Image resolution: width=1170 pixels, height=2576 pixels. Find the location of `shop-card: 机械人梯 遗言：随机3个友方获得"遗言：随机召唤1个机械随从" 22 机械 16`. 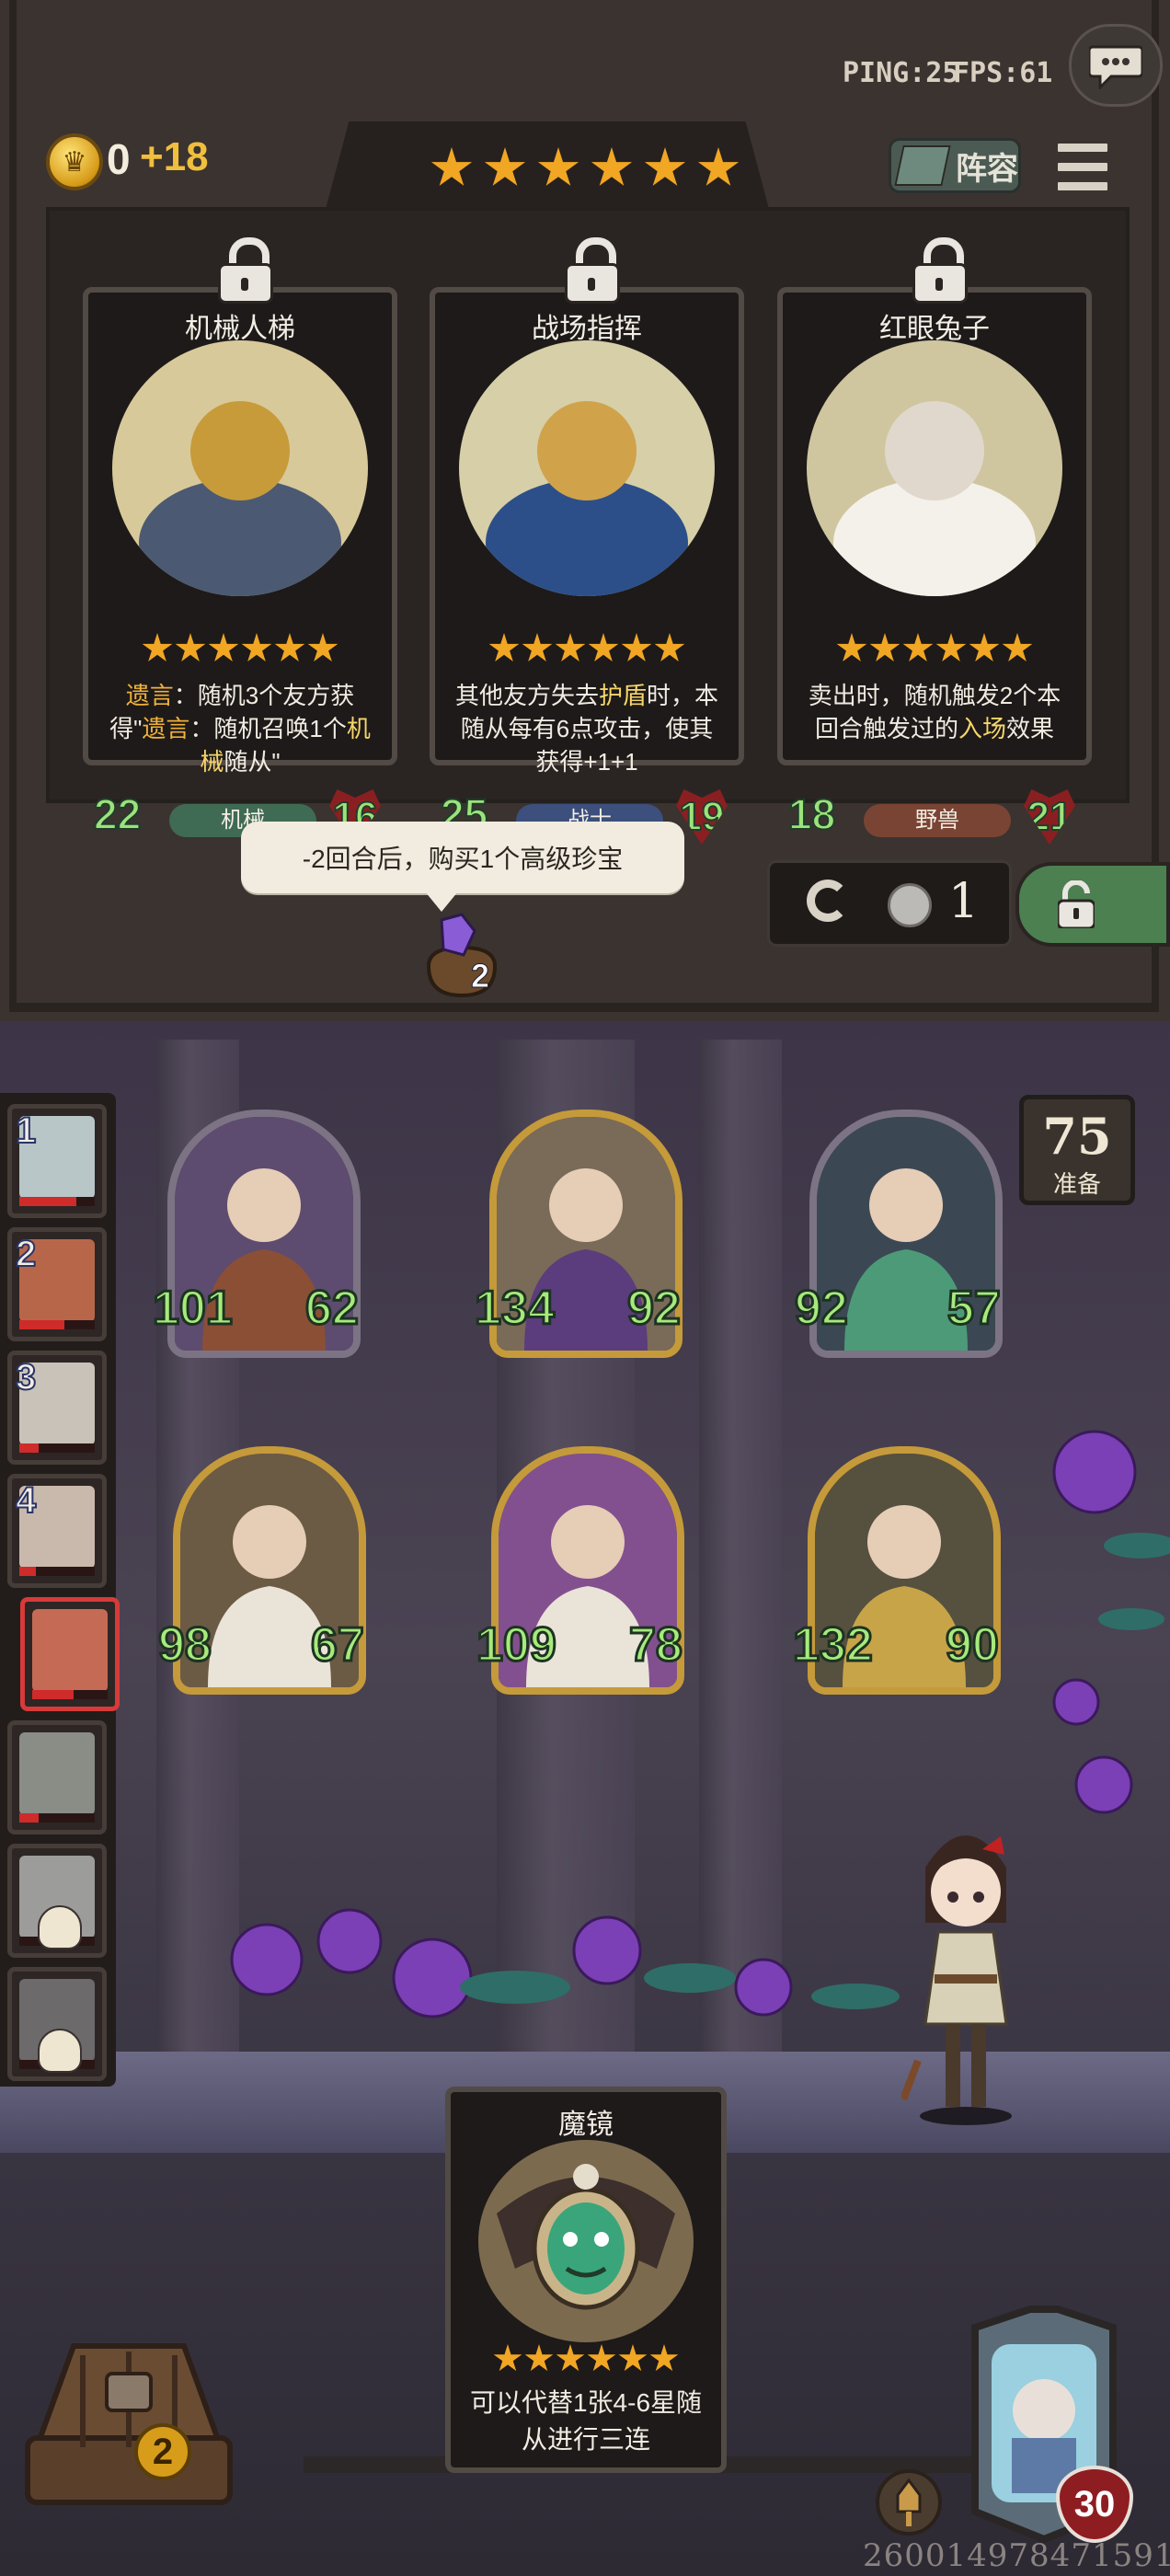

shop-card: 机械人梯 遗言：随机3个友方获得"遗言：随机召唤1个机械随从" 22 机械 16 is located at coordinates (240, 541).